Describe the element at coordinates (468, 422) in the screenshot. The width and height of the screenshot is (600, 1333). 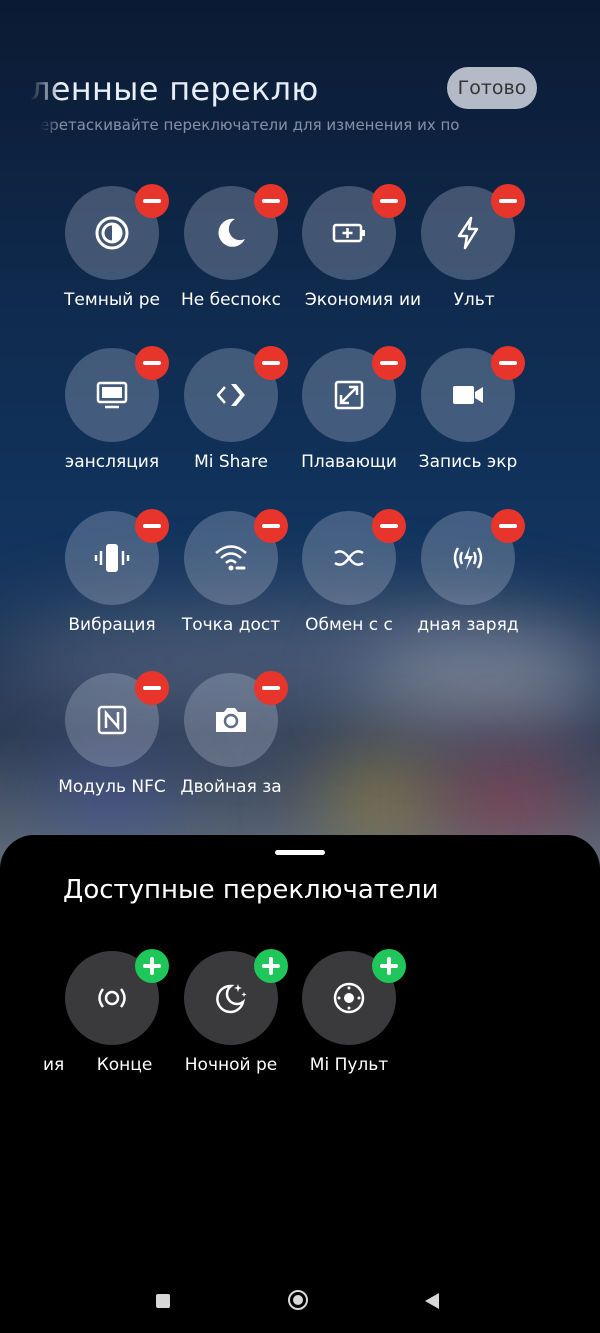
I see `toggle-screen-record: Запись экр` at that location.